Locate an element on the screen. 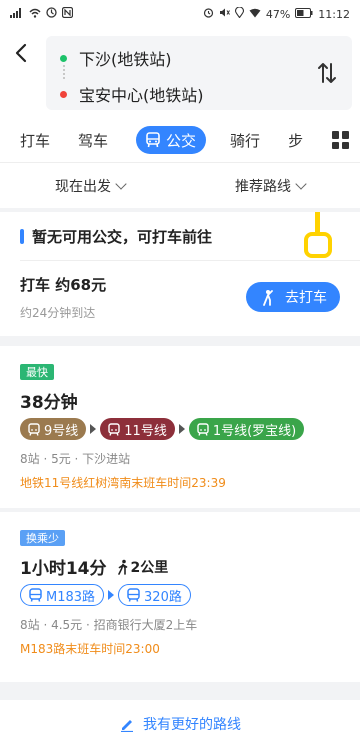 This screenshot has width=360, height=748. swap-button is located at coordinates (327, 73).